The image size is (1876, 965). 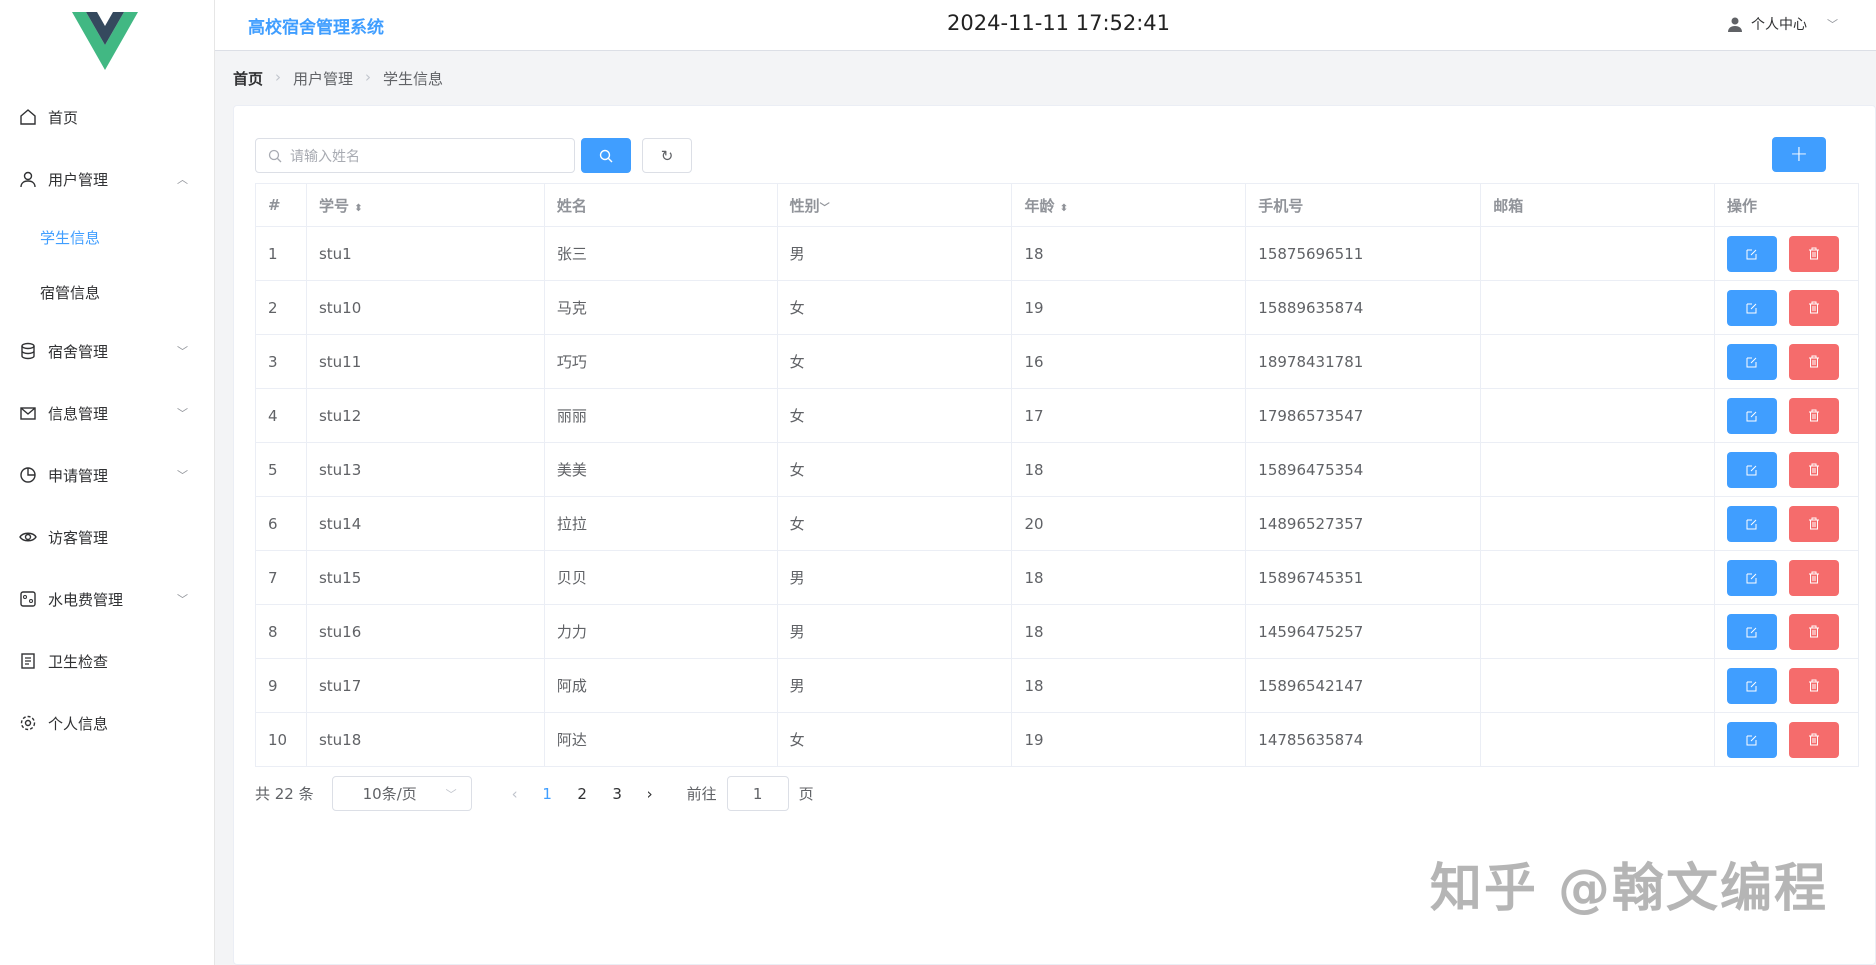 What do you see at coordinates (415, 155) in the screenshot?
I see `name-search-input: 请输入姓名` at bounding box center [415, 155].